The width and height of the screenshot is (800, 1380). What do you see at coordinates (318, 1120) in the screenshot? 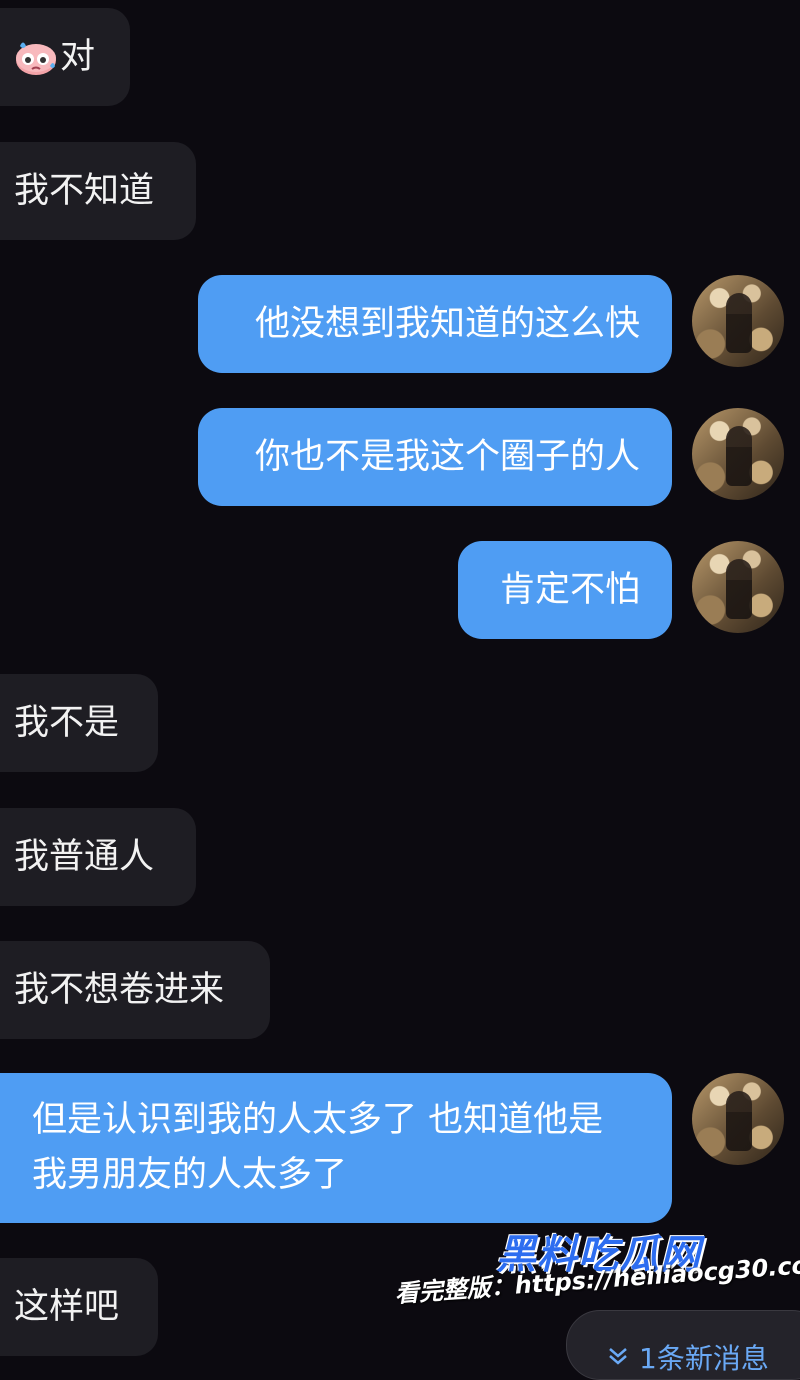
I see `message-text-line: 但是认识到我的人太多了 也知道他是` at bounding box center [318, 1120].